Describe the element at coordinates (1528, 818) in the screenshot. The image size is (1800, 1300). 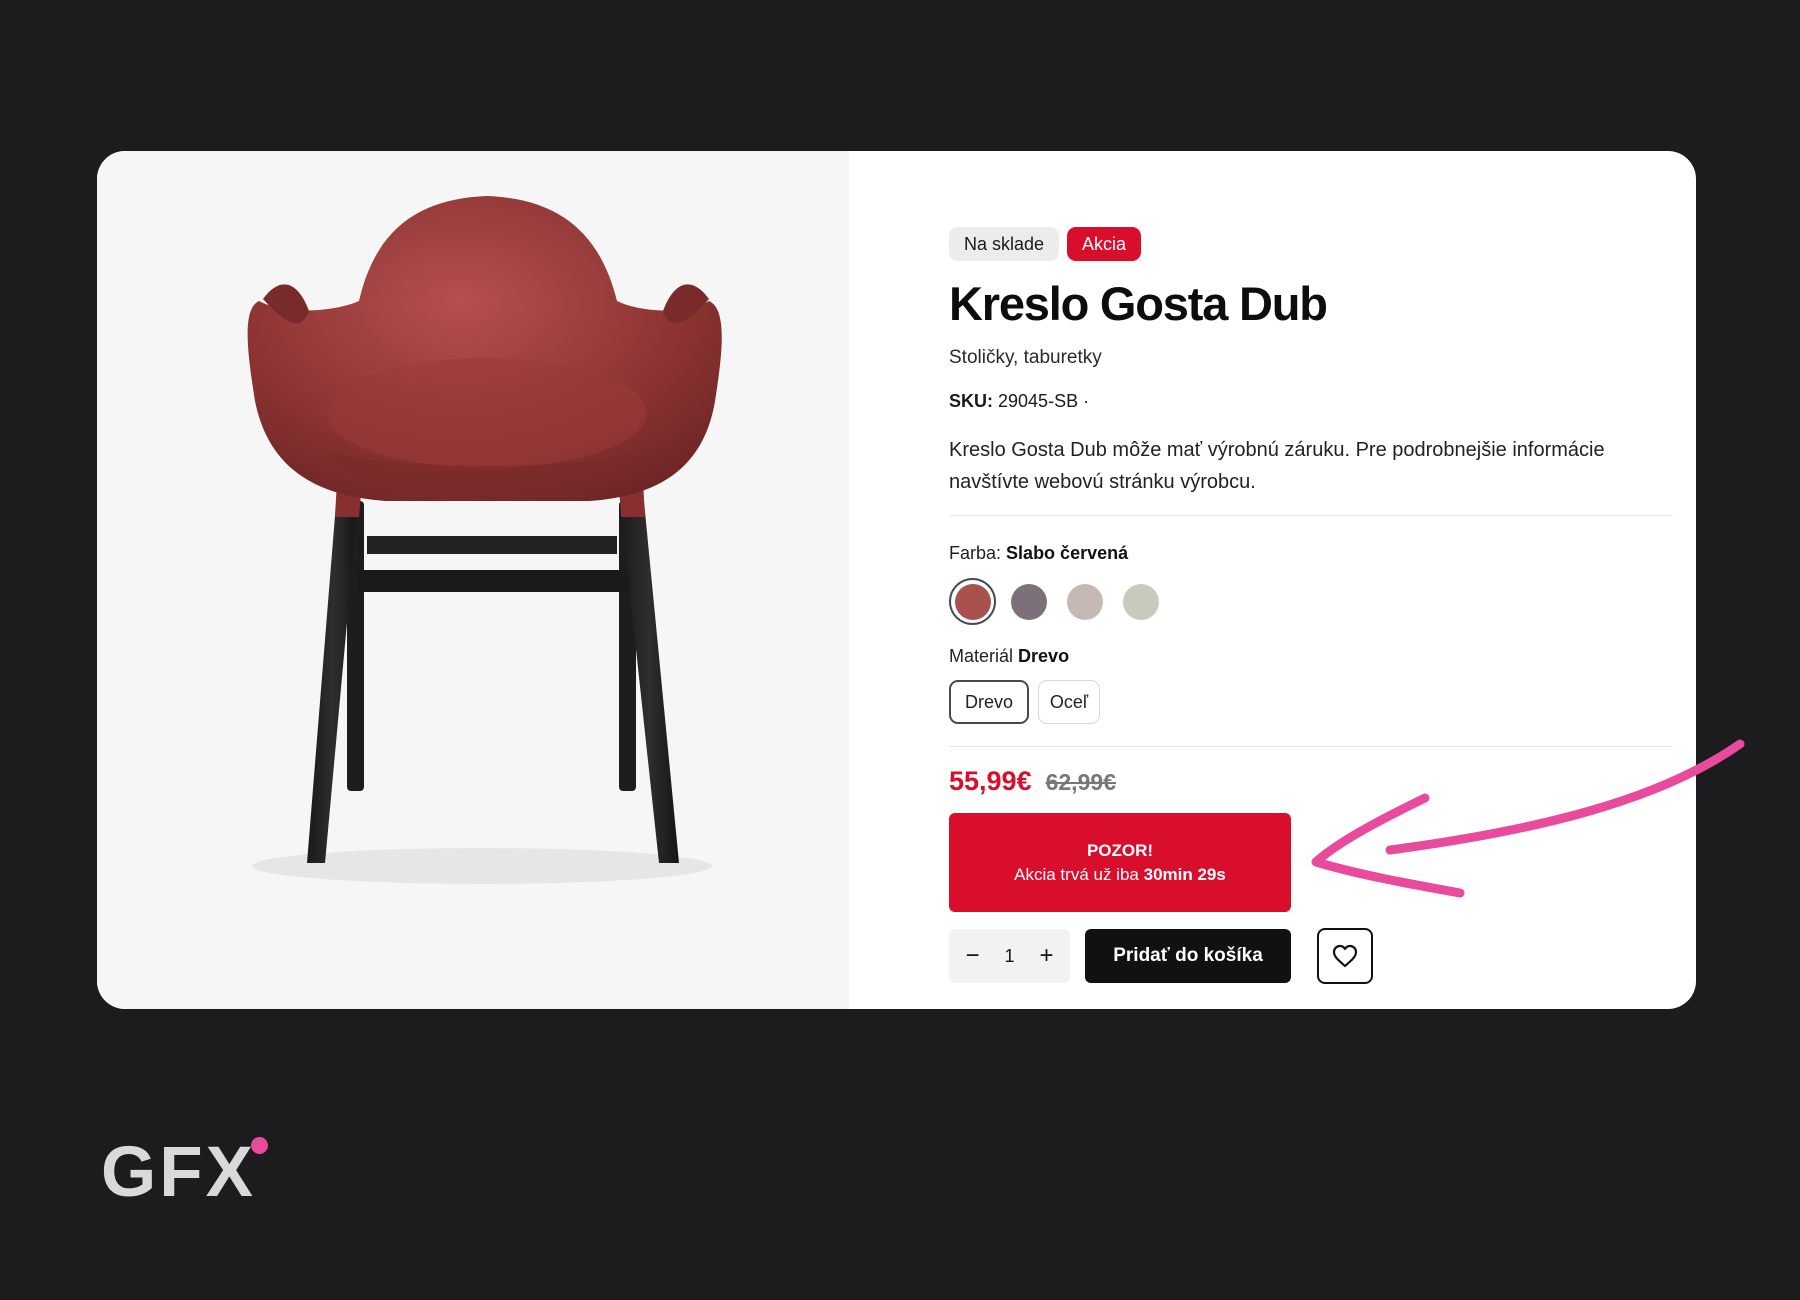
I see `annotation-arrow` at that location.